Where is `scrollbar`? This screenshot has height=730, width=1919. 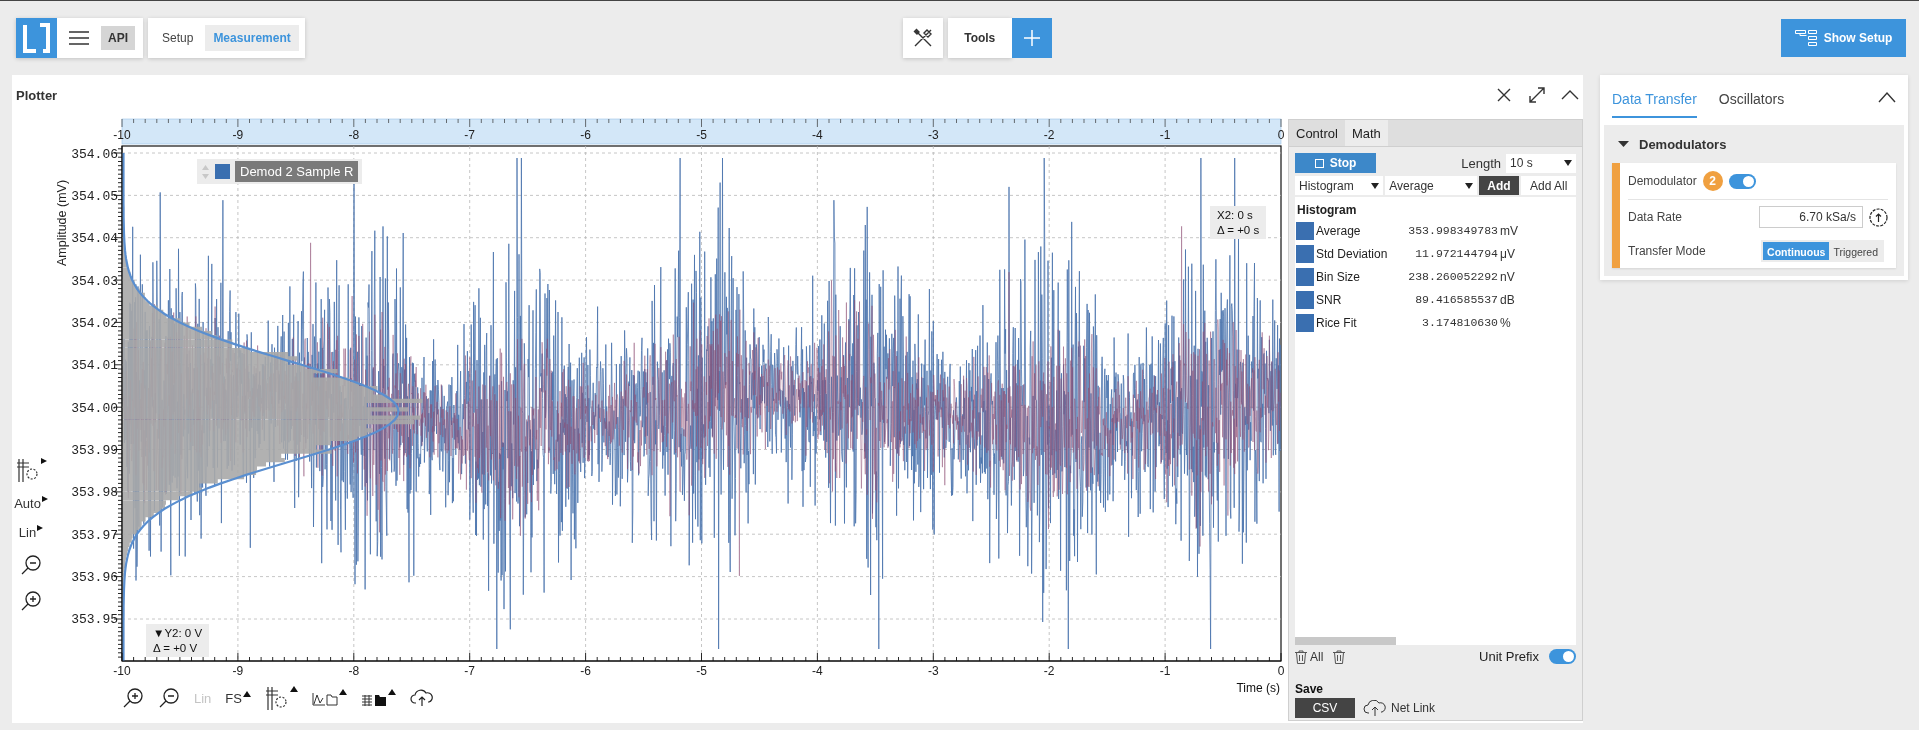
scrollbar is located at coordinates (1345, 641).